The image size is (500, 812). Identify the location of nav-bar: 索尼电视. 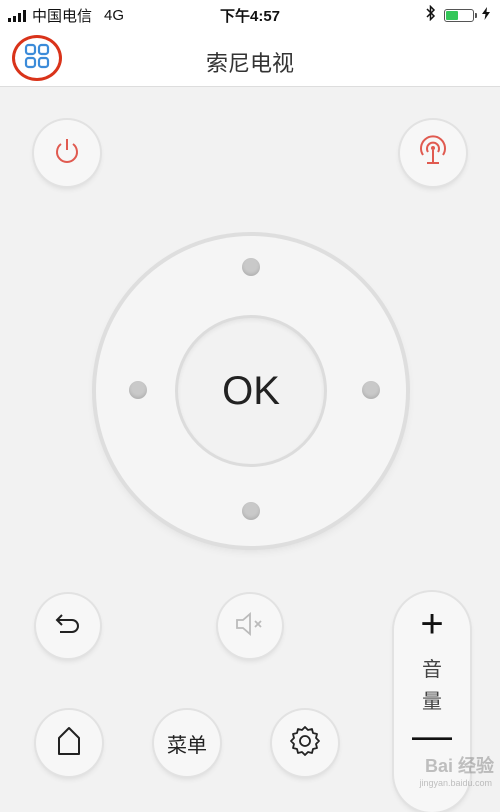
(250, 57).